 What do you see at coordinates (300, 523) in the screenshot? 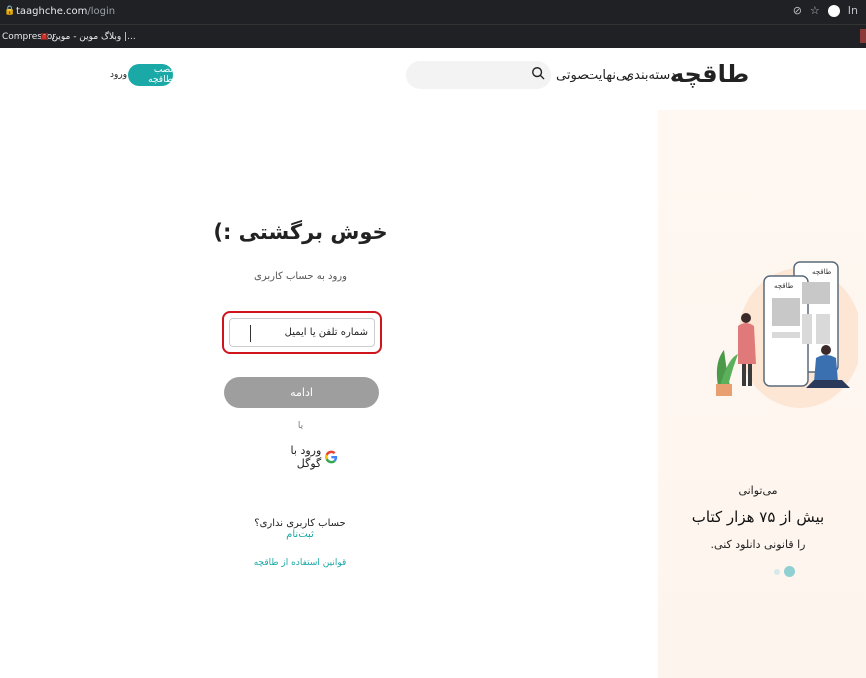
I see `no-account-text: حساب کاربری نداری؟` at bounding box center [300, 523].